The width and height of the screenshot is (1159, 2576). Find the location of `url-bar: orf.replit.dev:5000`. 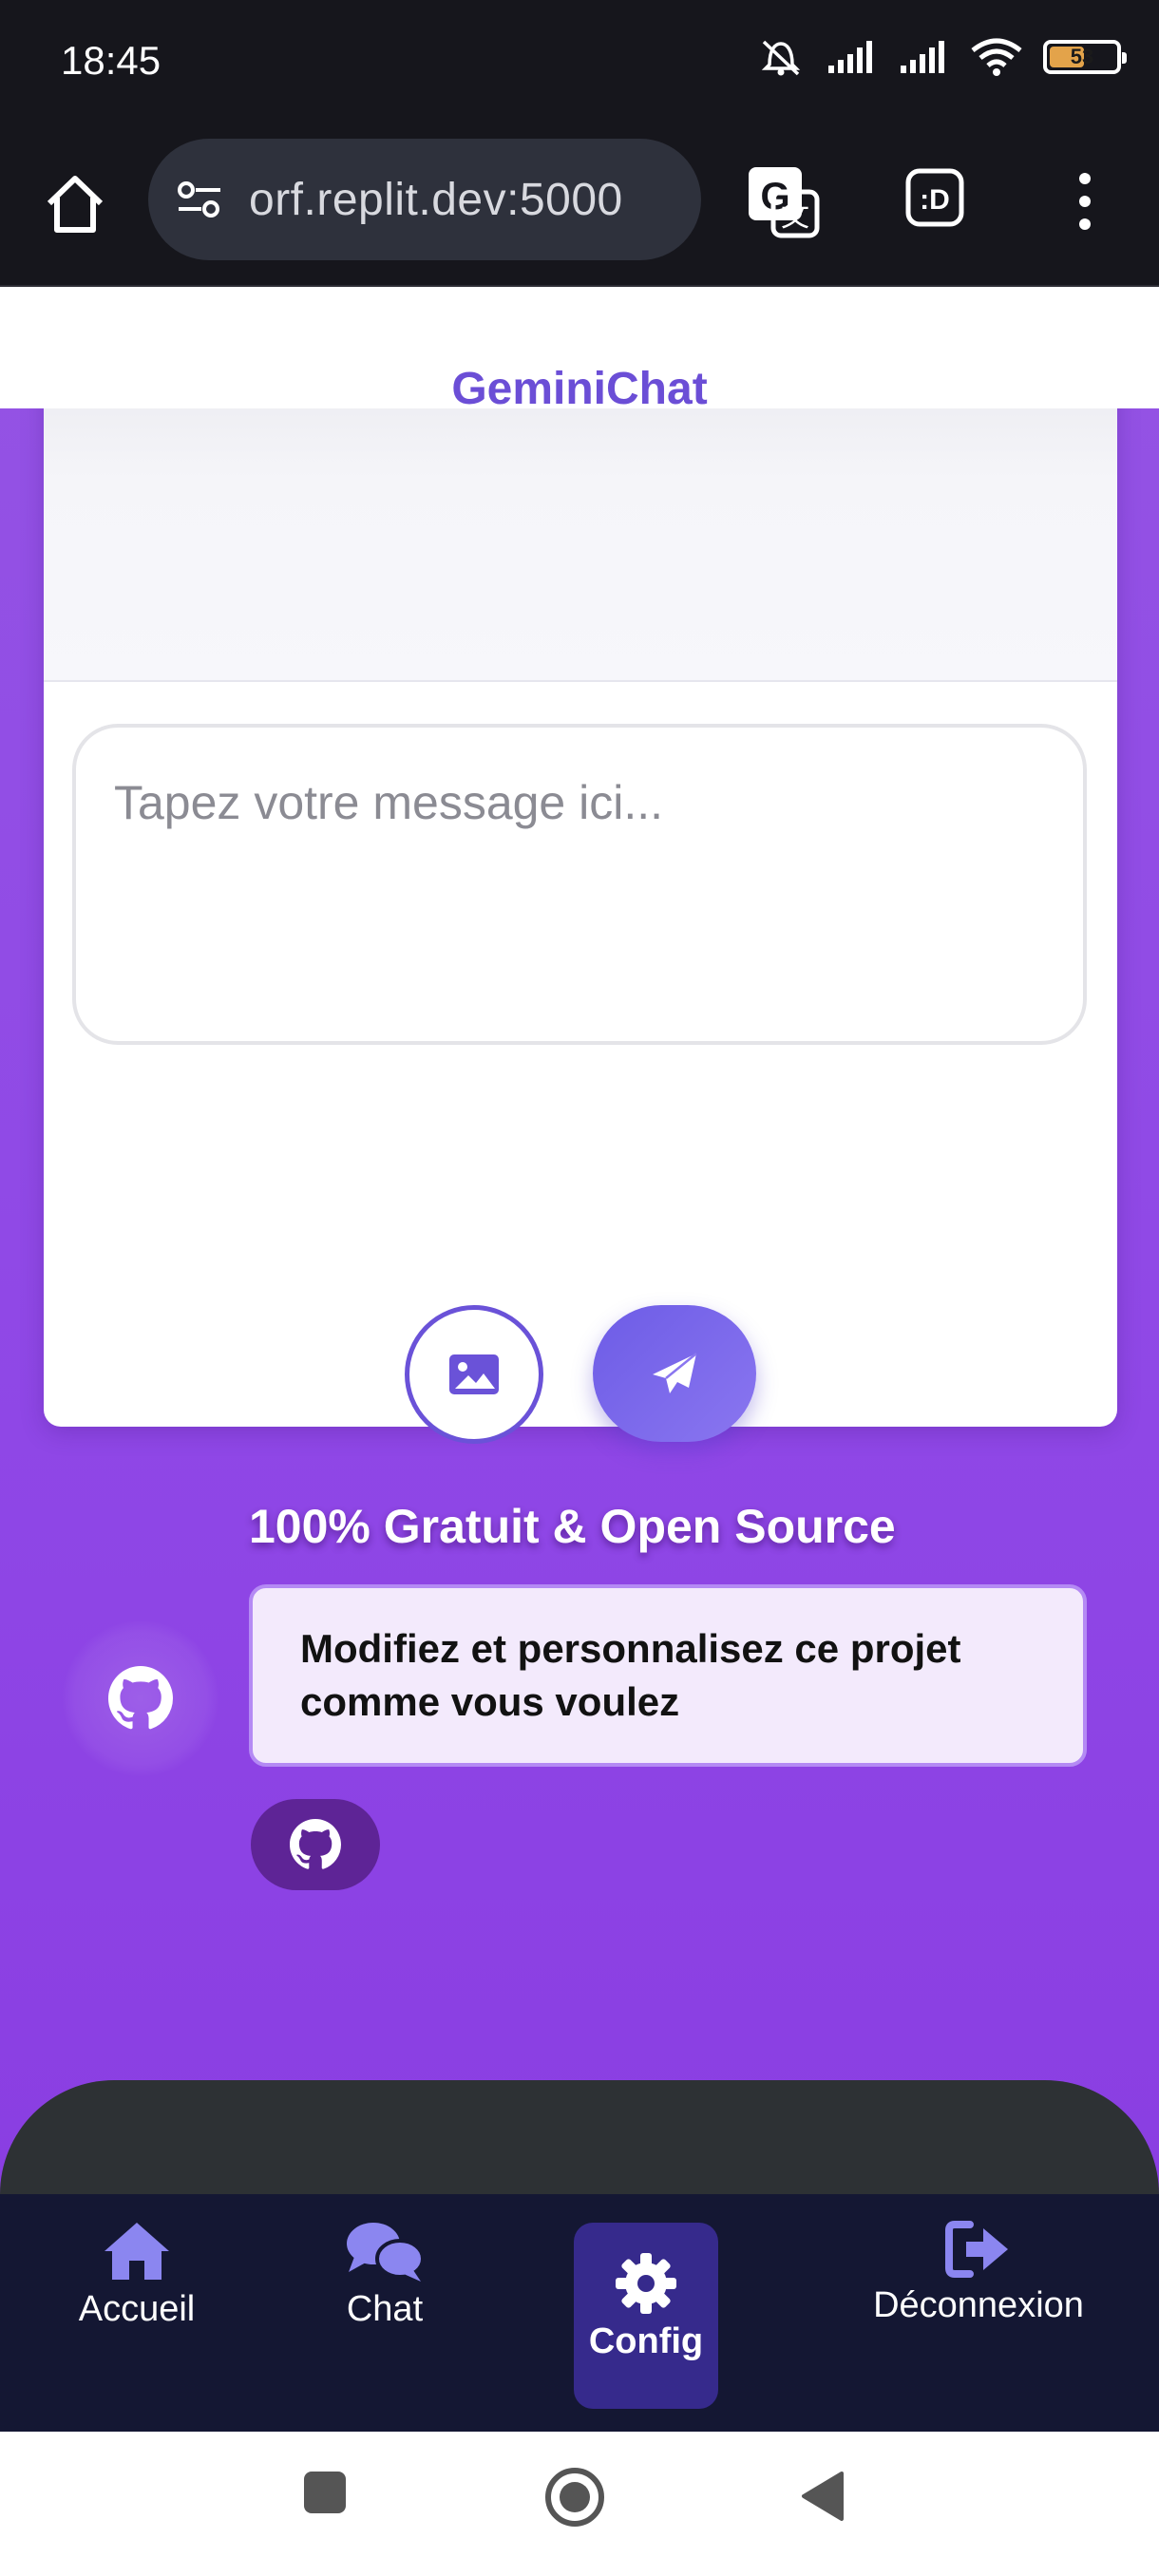

url-bar: orf.replit.dev:5000 is located at coordinates (424, 199).